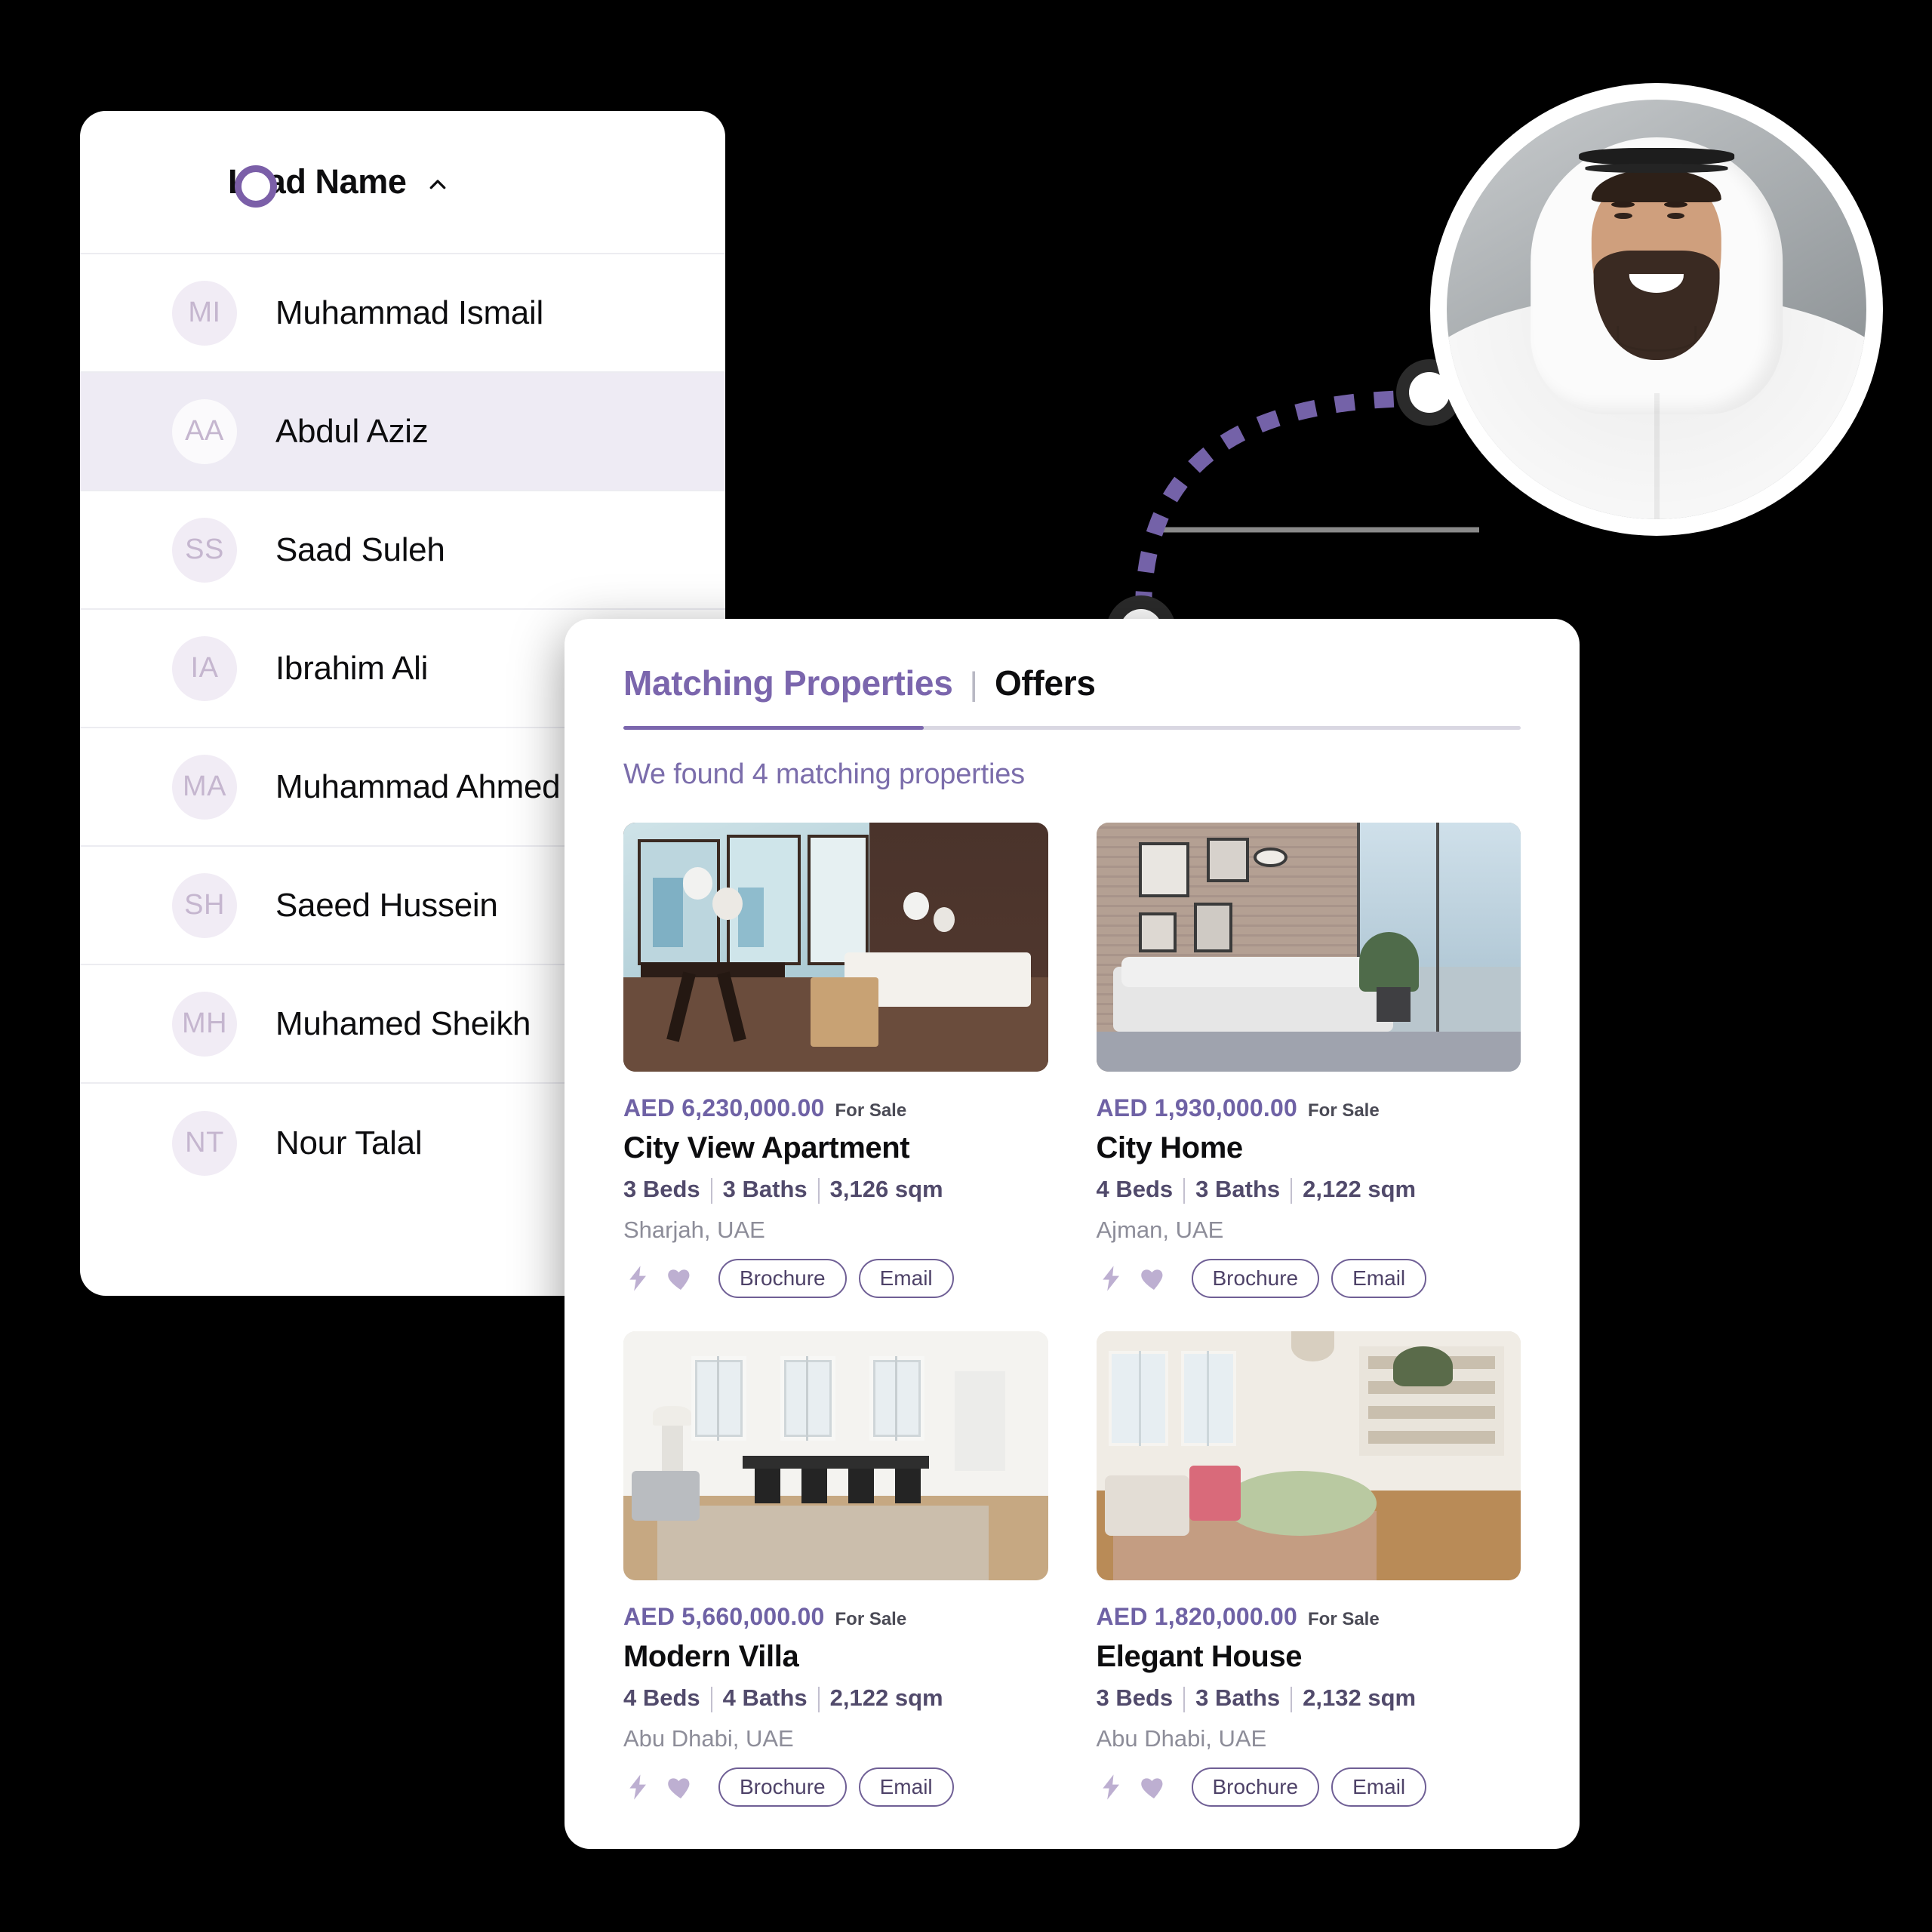  What do you see at coordinates (204, 1143) in the screenshot?
I see `avatar-initials: NT` at bounding box center [204, 1143].